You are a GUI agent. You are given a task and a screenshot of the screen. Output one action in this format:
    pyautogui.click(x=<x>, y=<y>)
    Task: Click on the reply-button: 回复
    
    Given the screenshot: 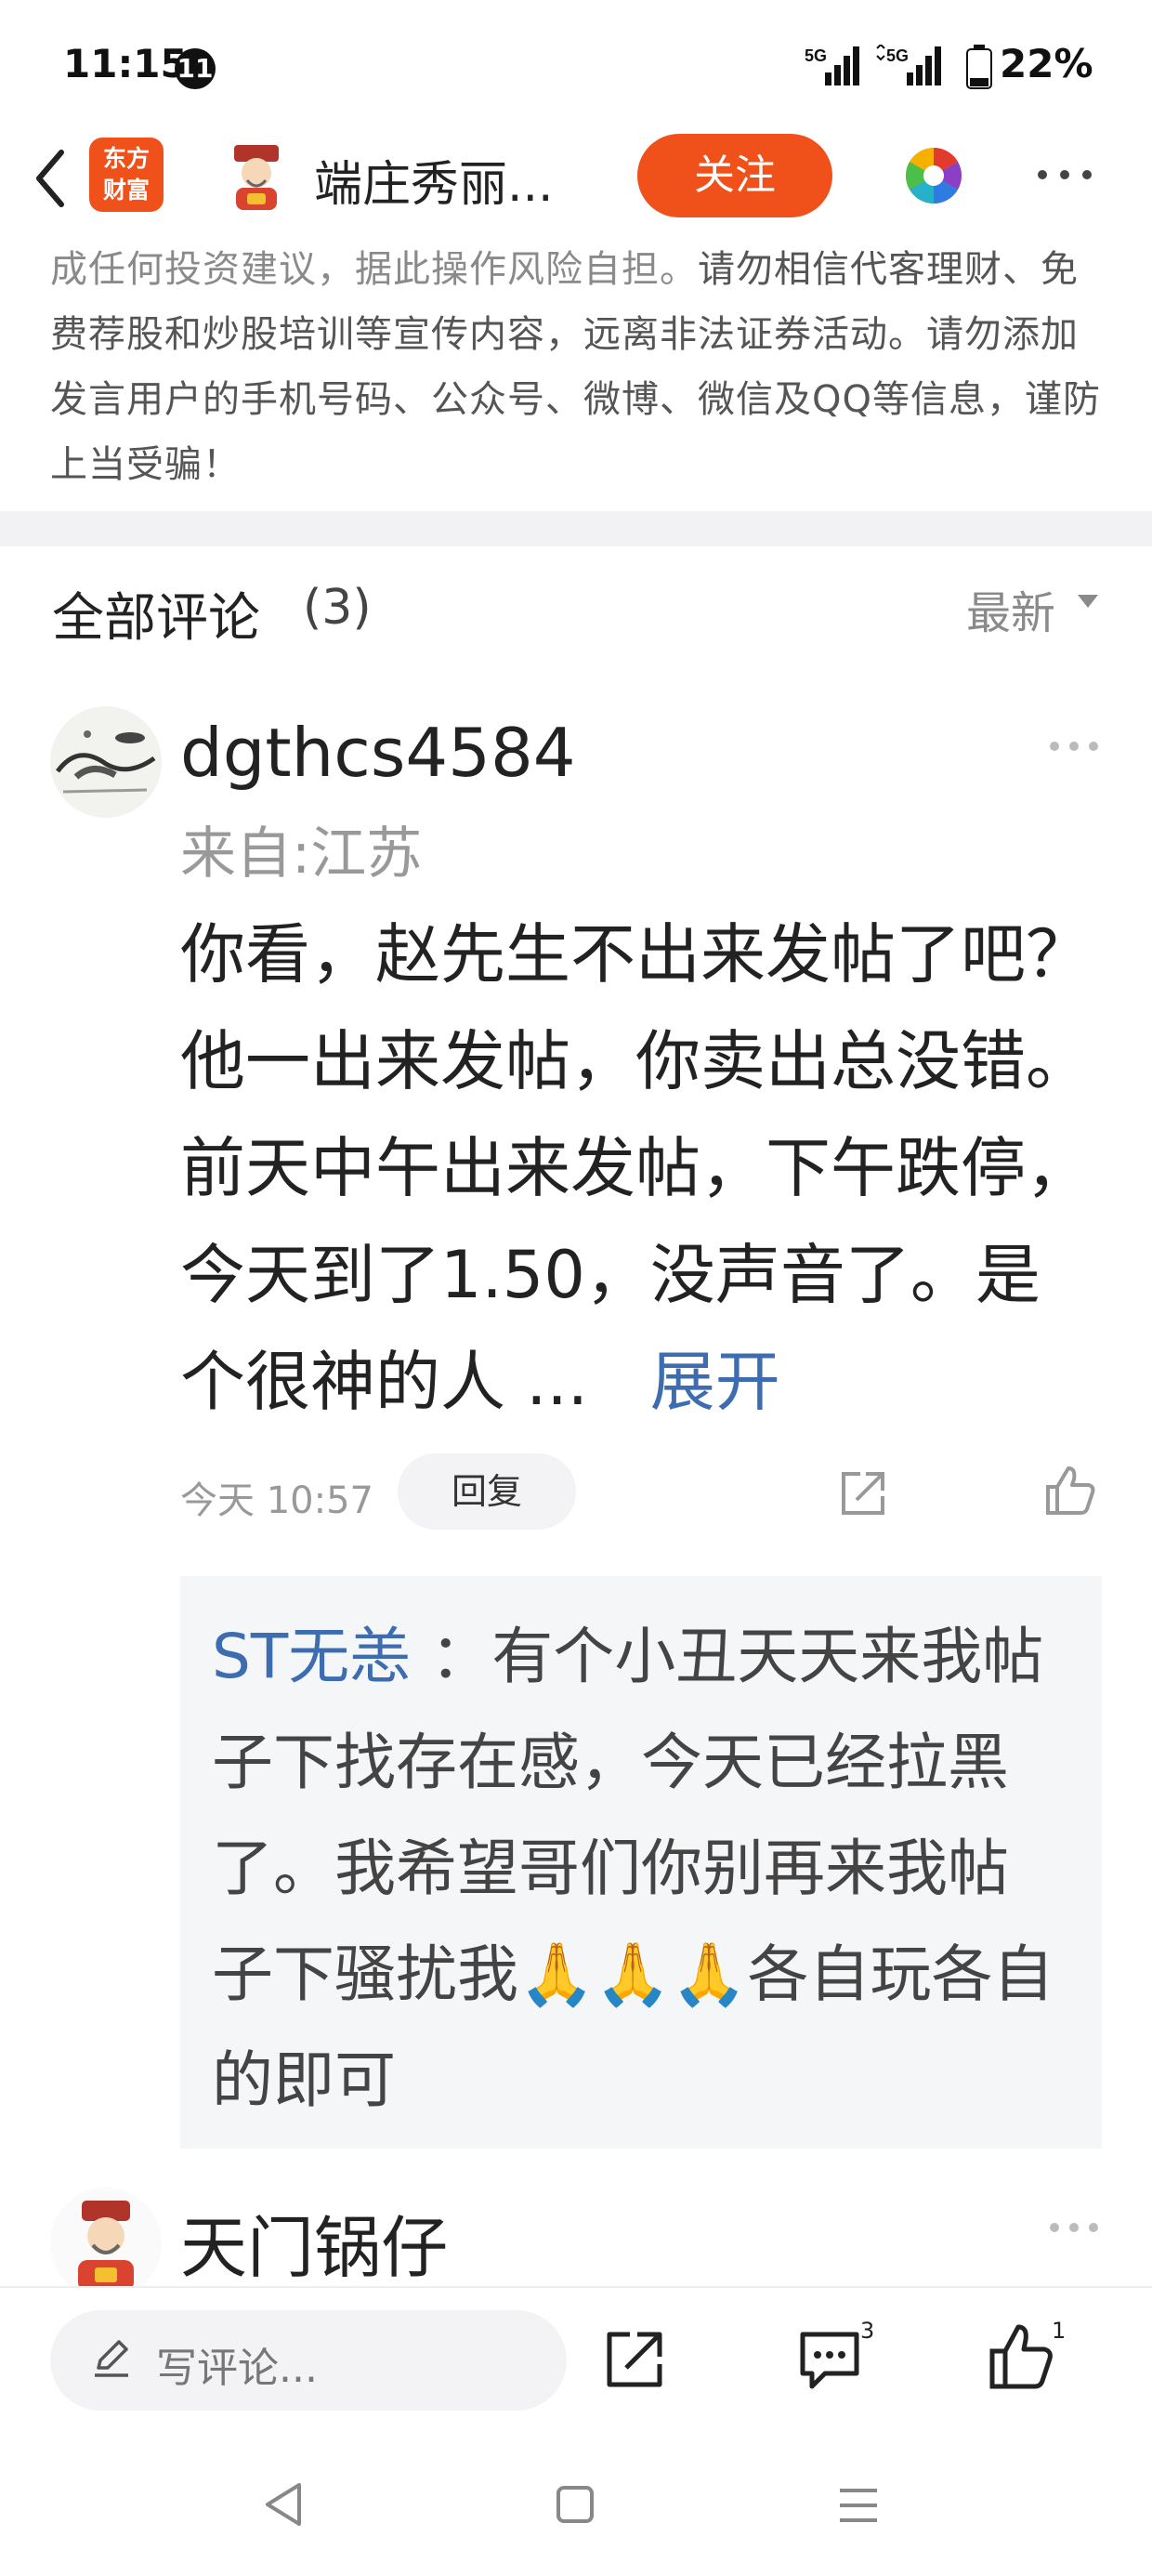 What is the action you would take?
    pyautogui.click(x=487, y=1491)
    